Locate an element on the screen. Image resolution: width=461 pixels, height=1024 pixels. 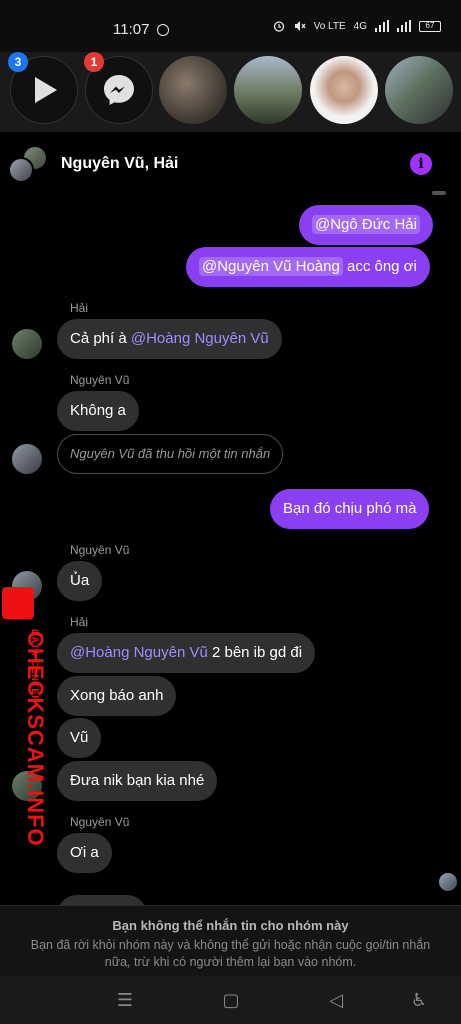
incoming-message: Ơi a is located at coordinates (84, 853).